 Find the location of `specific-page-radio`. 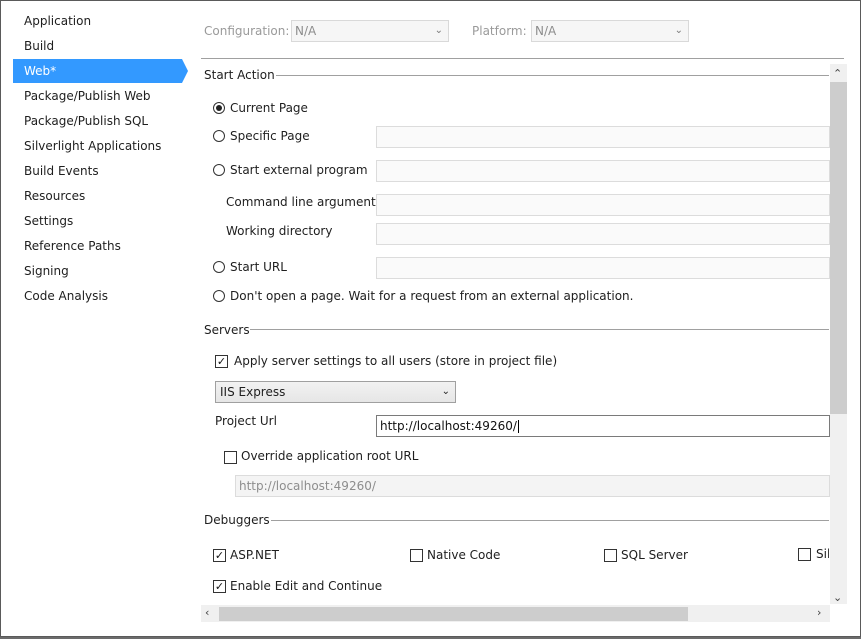

specific-page-radio is located at coordinates (219, 136).